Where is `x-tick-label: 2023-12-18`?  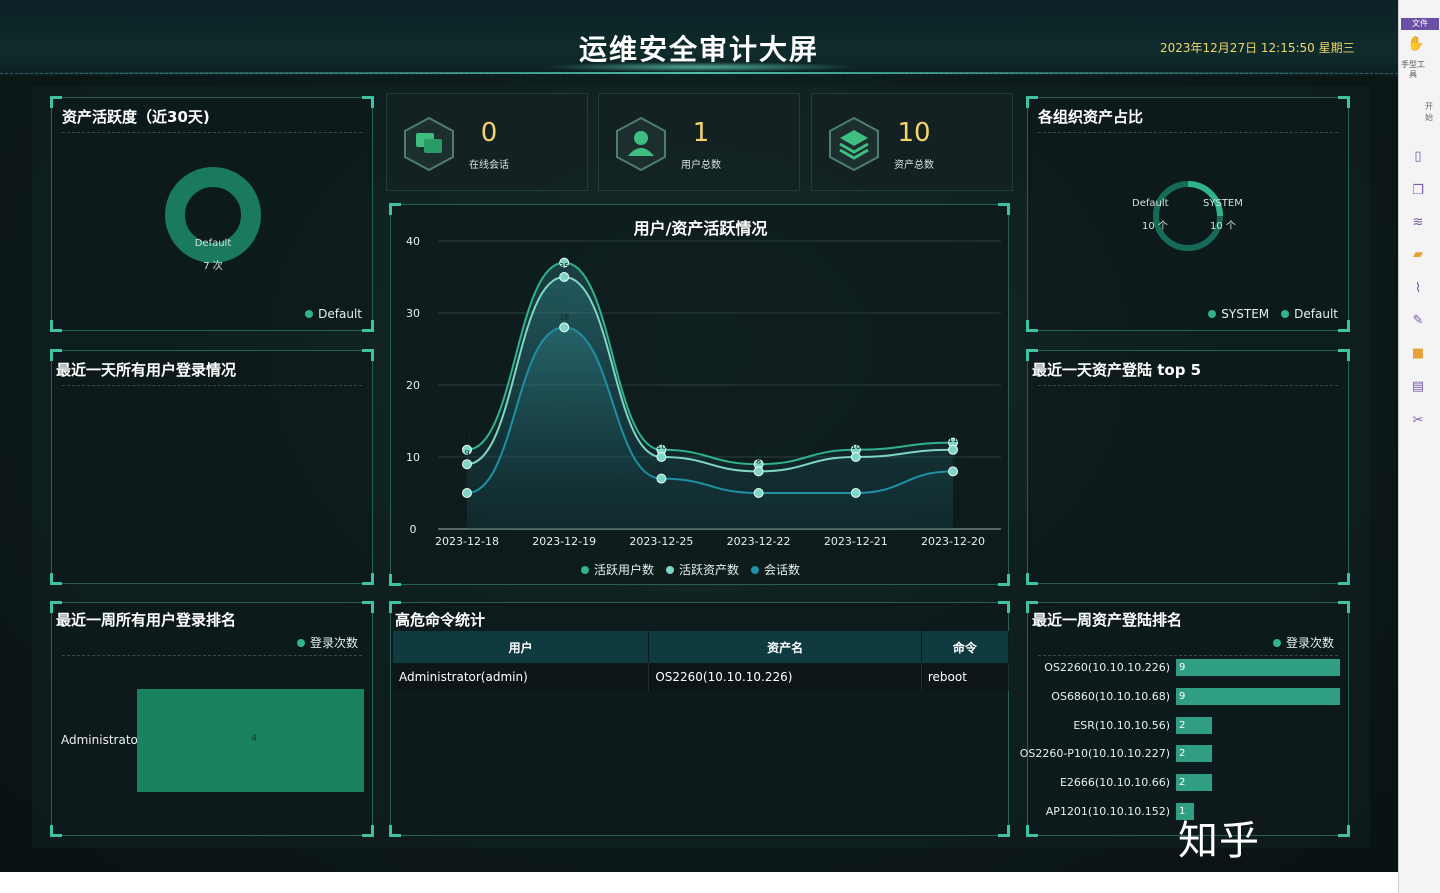
x-tick-label: 2023-12-18 is located at coordinates (467, 541).